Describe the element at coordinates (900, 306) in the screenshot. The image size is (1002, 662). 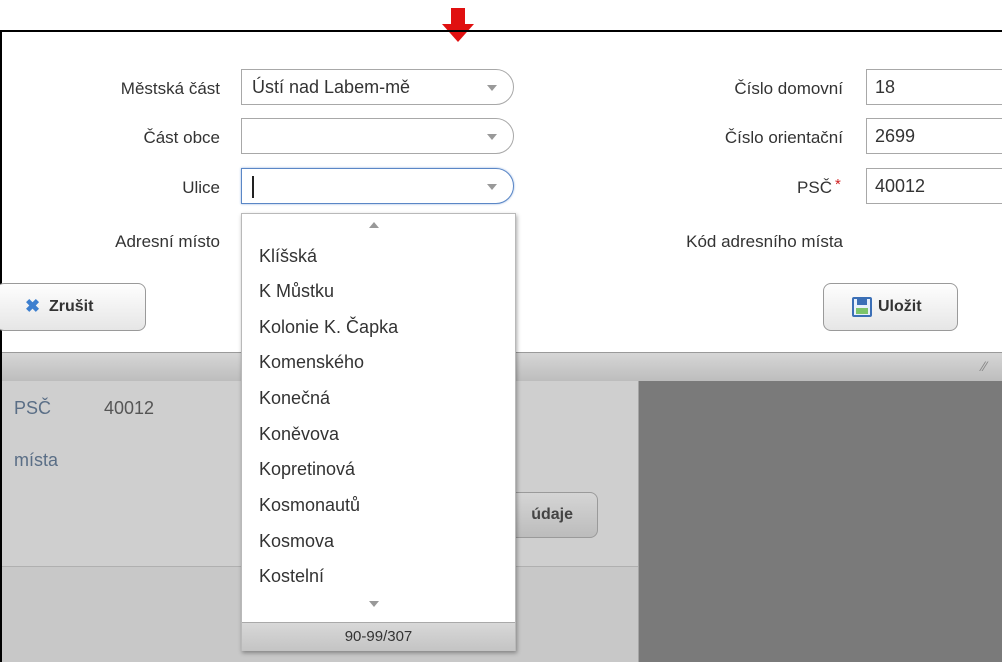
I see `save-button-label: Uložit` at that location.